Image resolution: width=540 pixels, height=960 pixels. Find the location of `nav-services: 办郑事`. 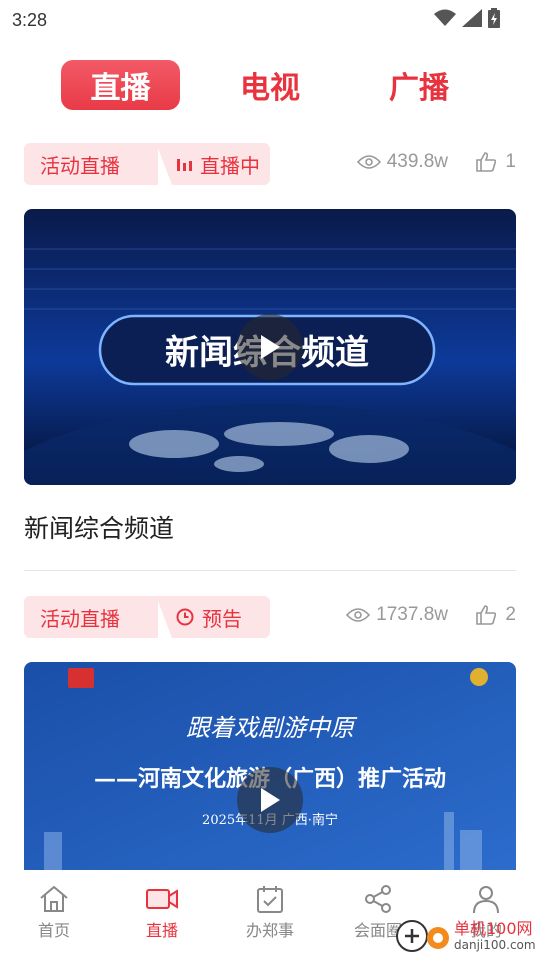

nav-services: 办郑事 is located at coordinates (270, 915).